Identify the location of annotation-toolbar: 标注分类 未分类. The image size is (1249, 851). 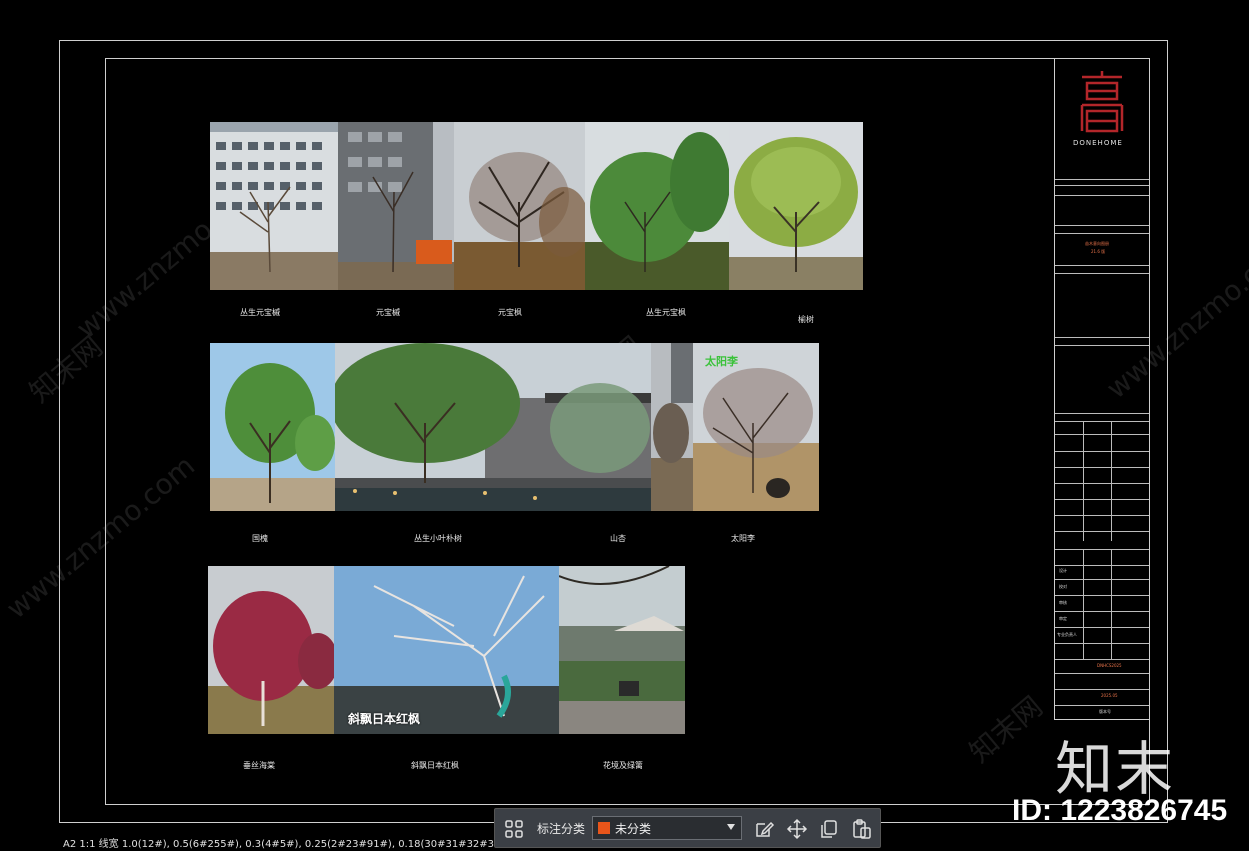
(687, 828).